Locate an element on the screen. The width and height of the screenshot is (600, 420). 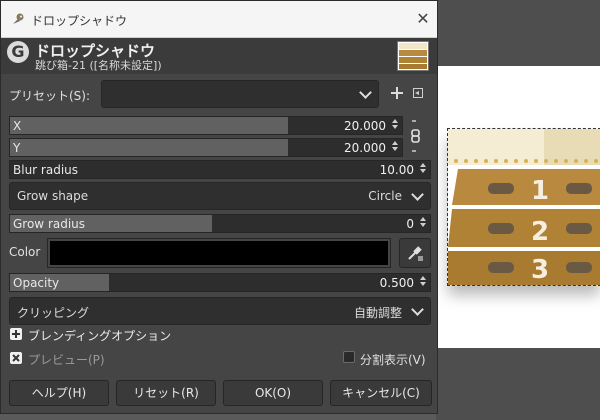
preview-checkbox is located at coordinates (16, 358).